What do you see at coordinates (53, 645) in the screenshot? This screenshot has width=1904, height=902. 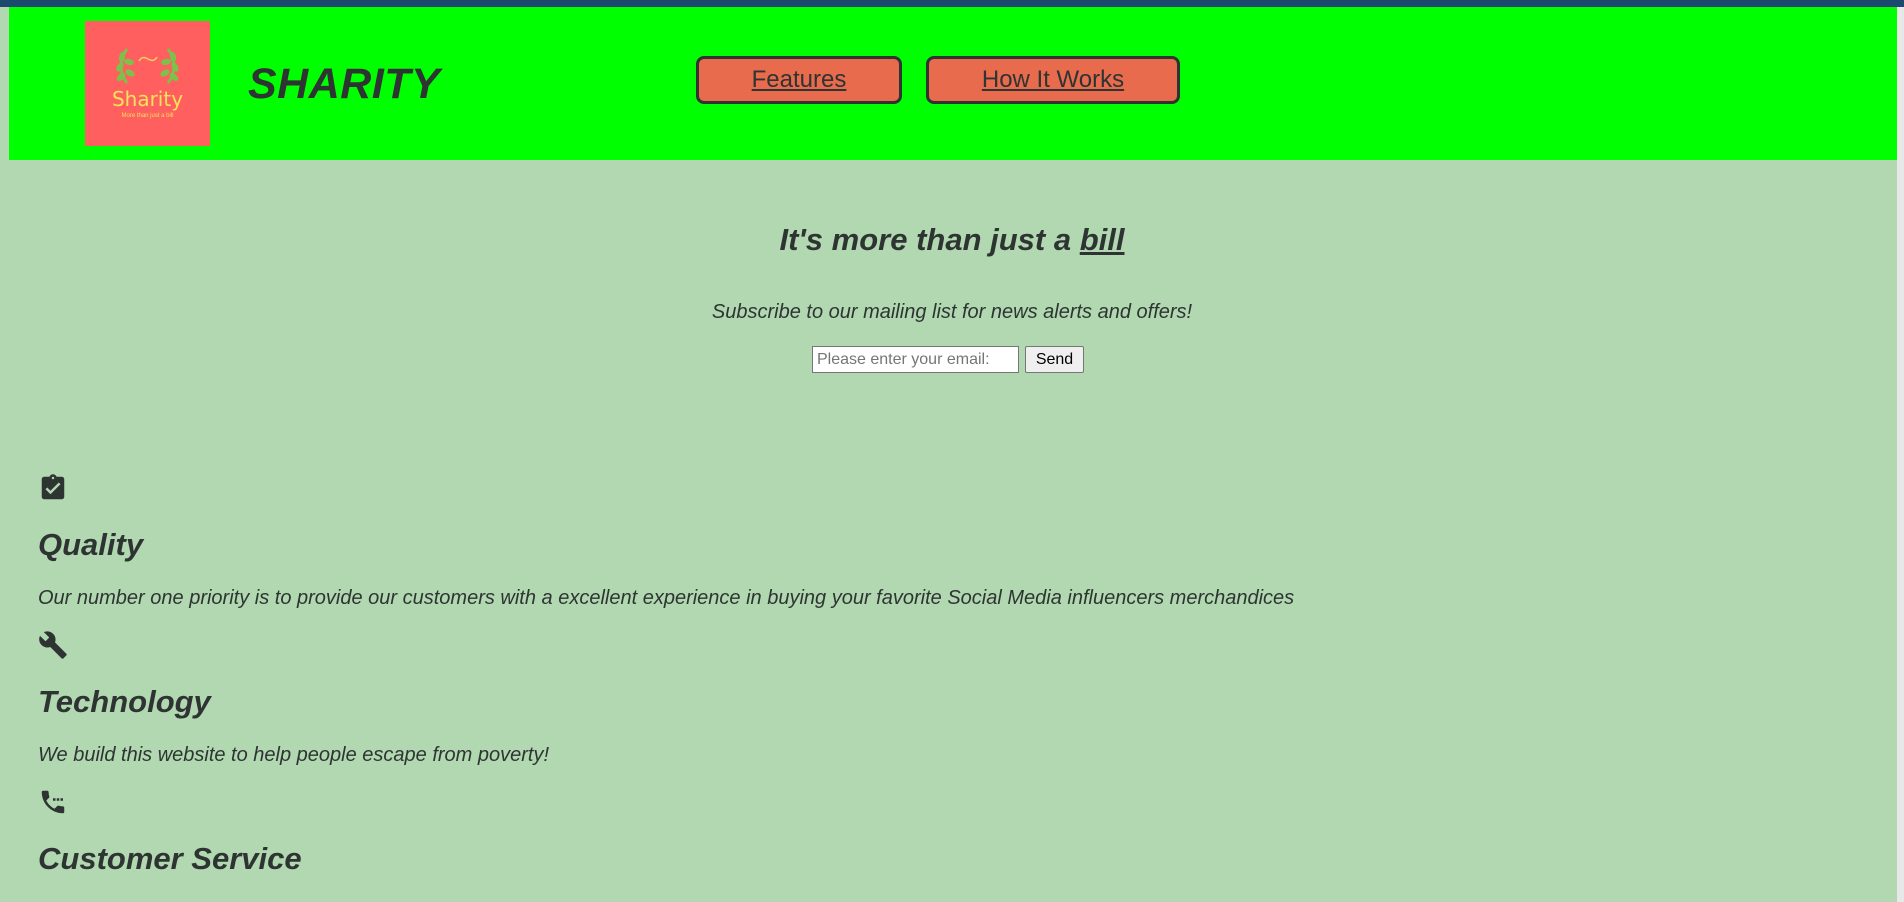 I see `wrench-icon` at bounding box center [53, 645].